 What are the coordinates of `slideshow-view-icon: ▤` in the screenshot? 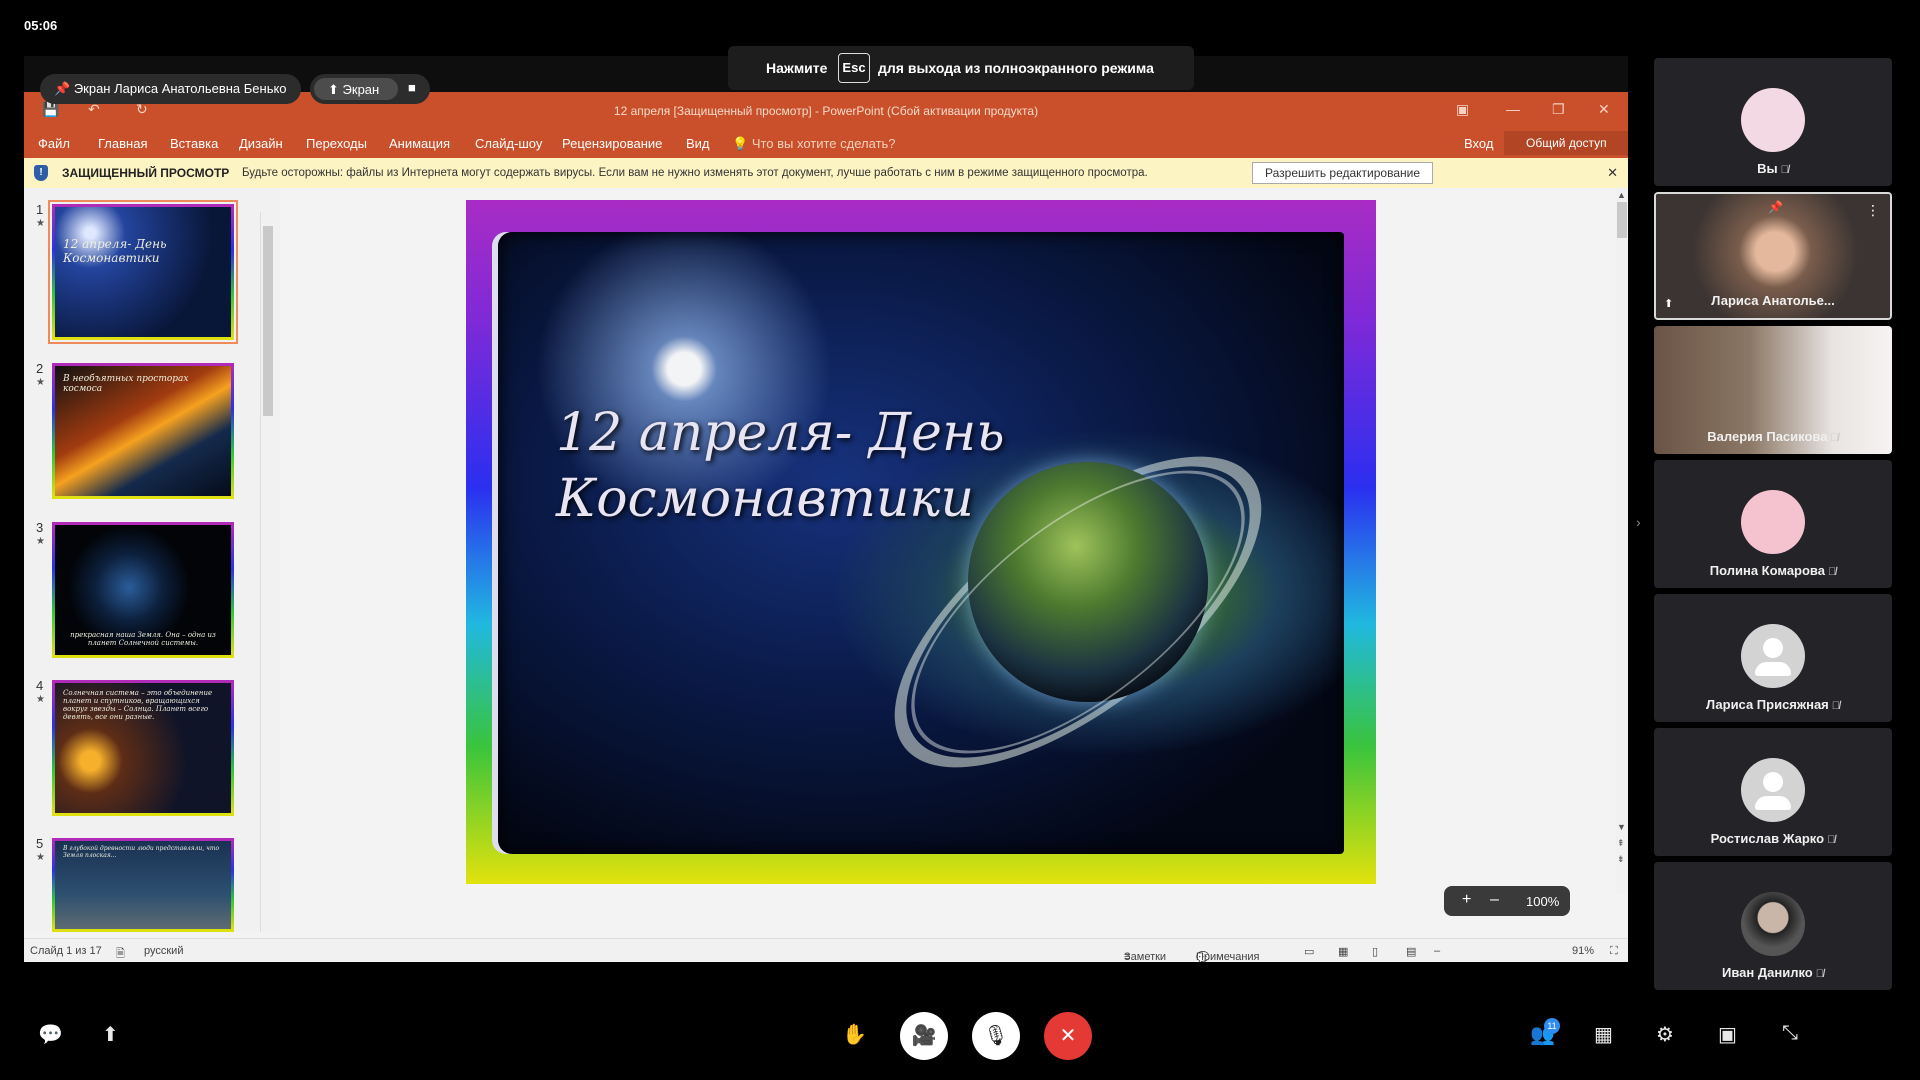 It's located at (1411, 951).